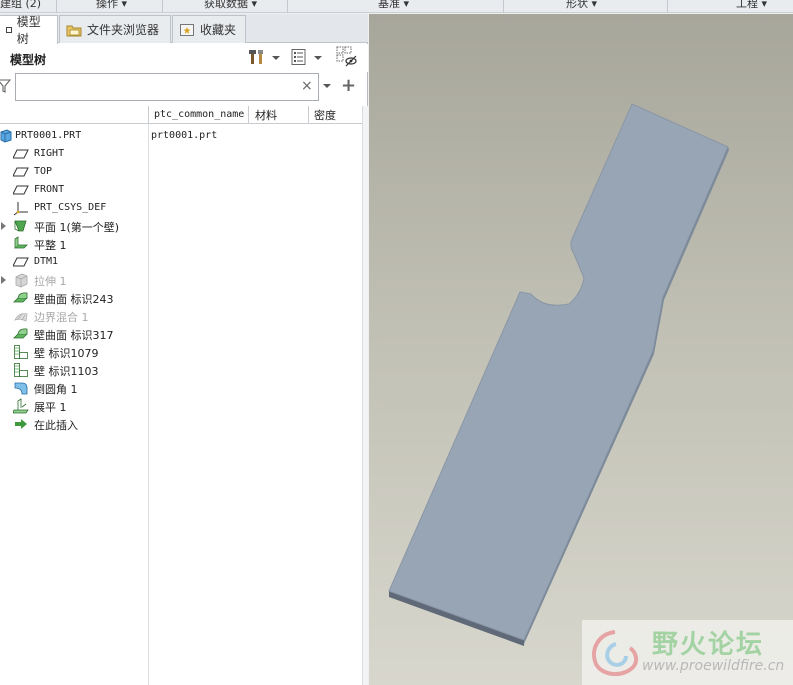  What do you see at coordinates (257, 58) in the screenshot?
I see `tools-icon` at bounding box center [257, 58].